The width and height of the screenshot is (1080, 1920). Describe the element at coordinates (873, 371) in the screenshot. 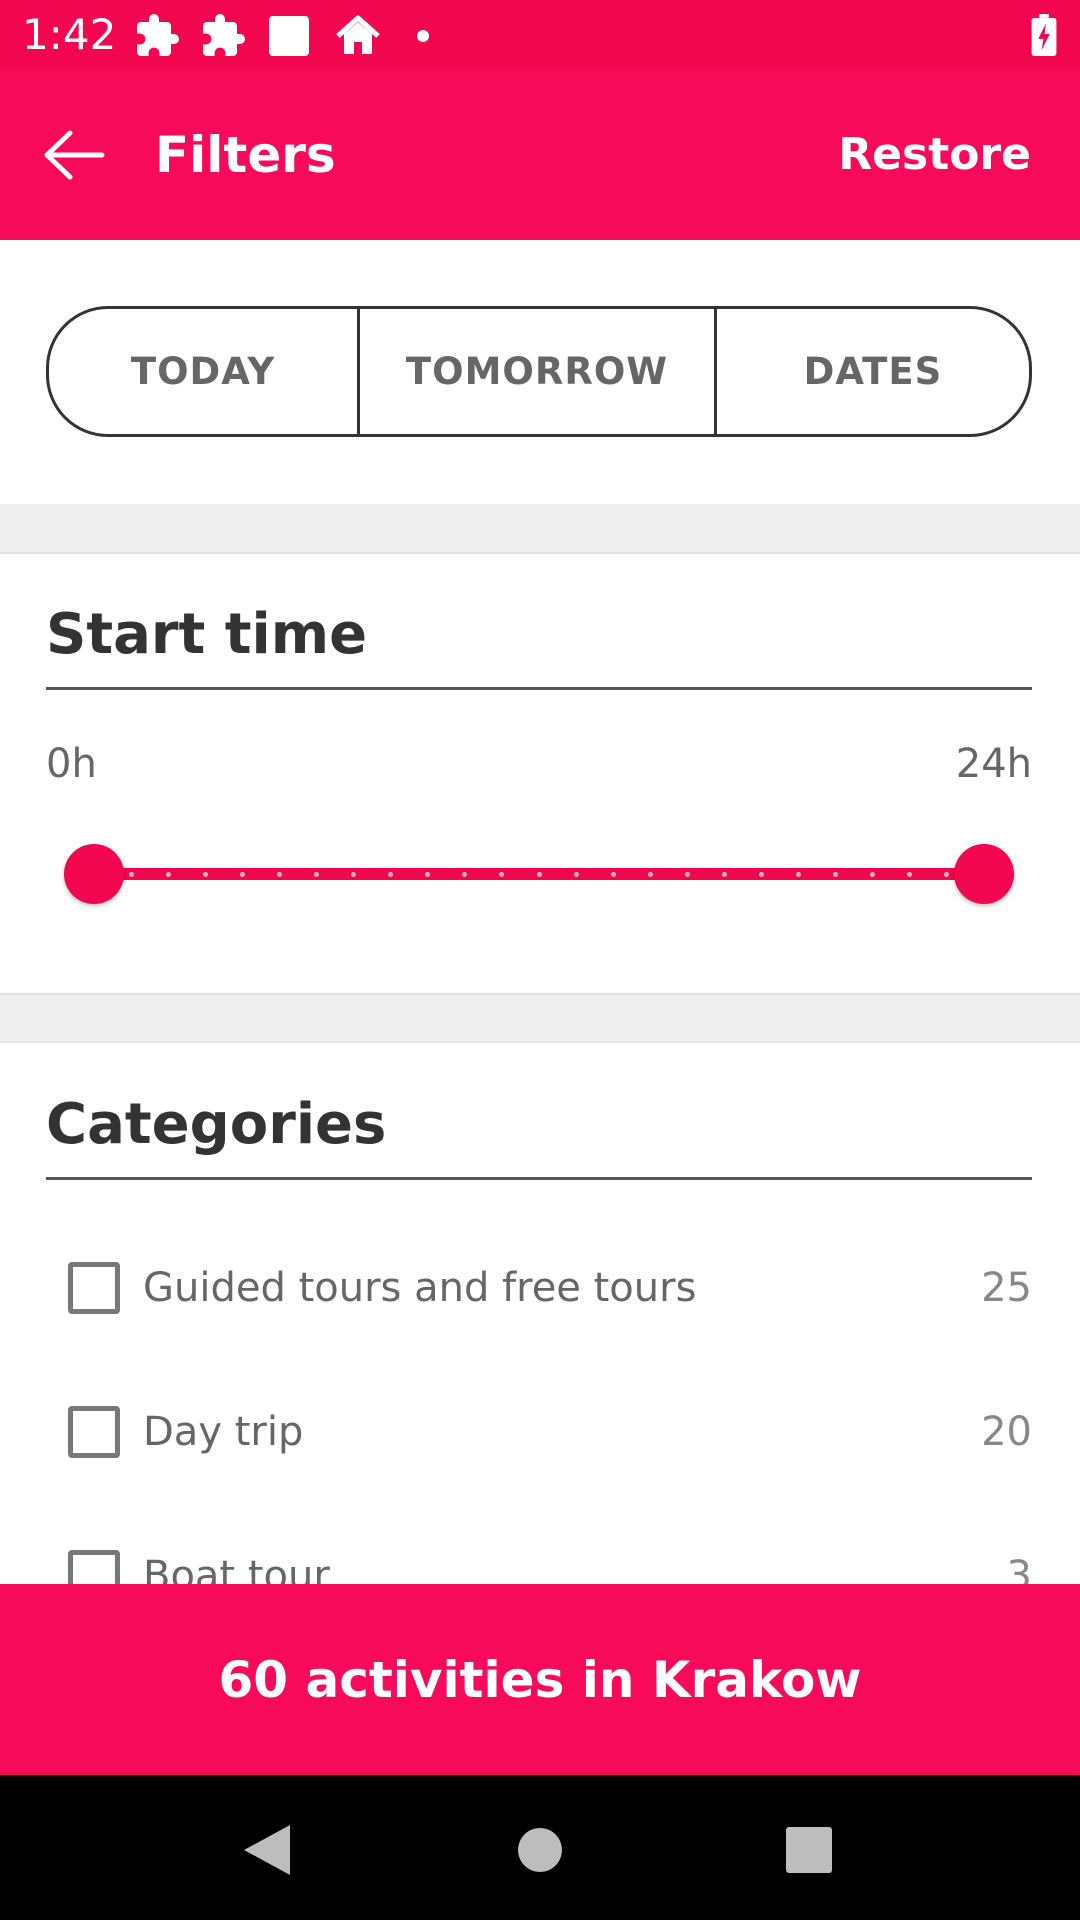

I see `dates-button: DATES` at that location.